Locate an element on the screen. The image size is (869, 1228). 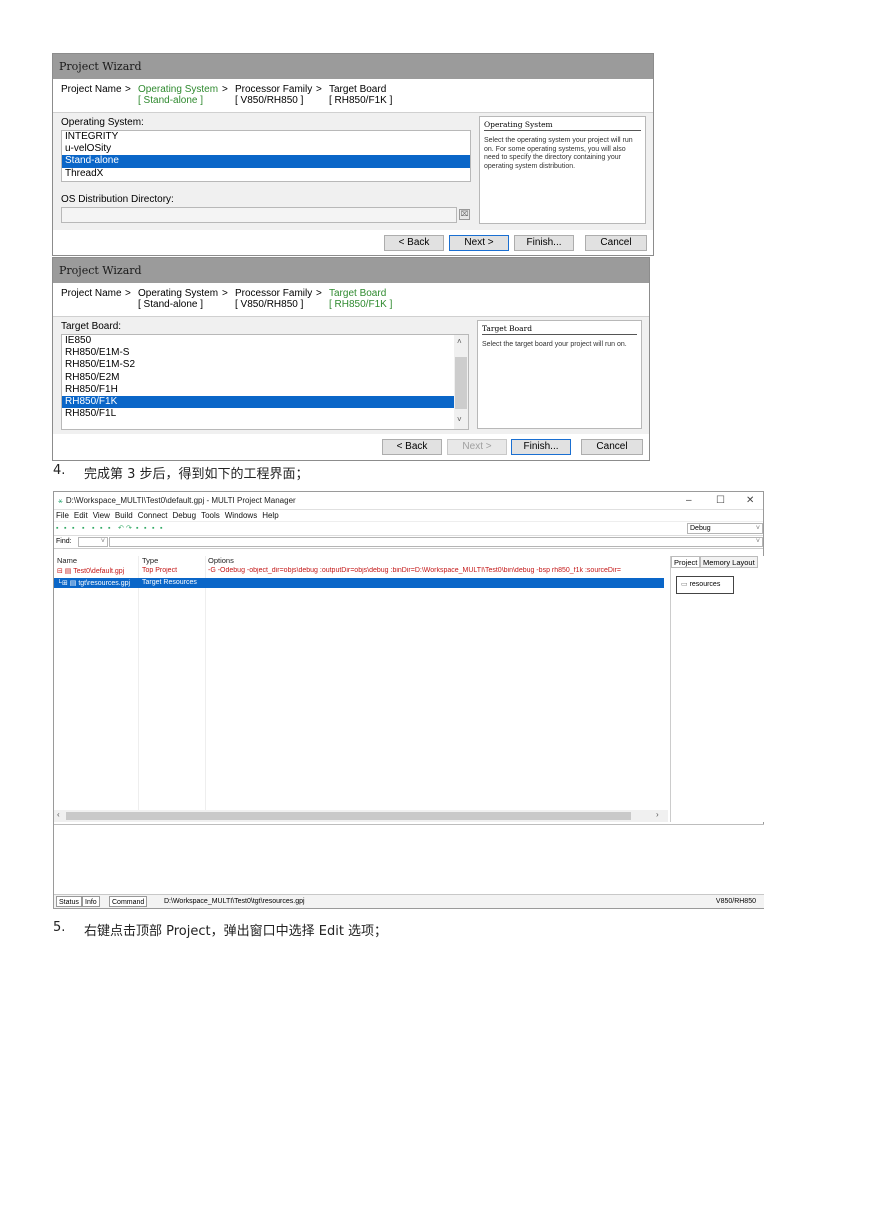
tab-info: Info is located at coordinates (91, 901).